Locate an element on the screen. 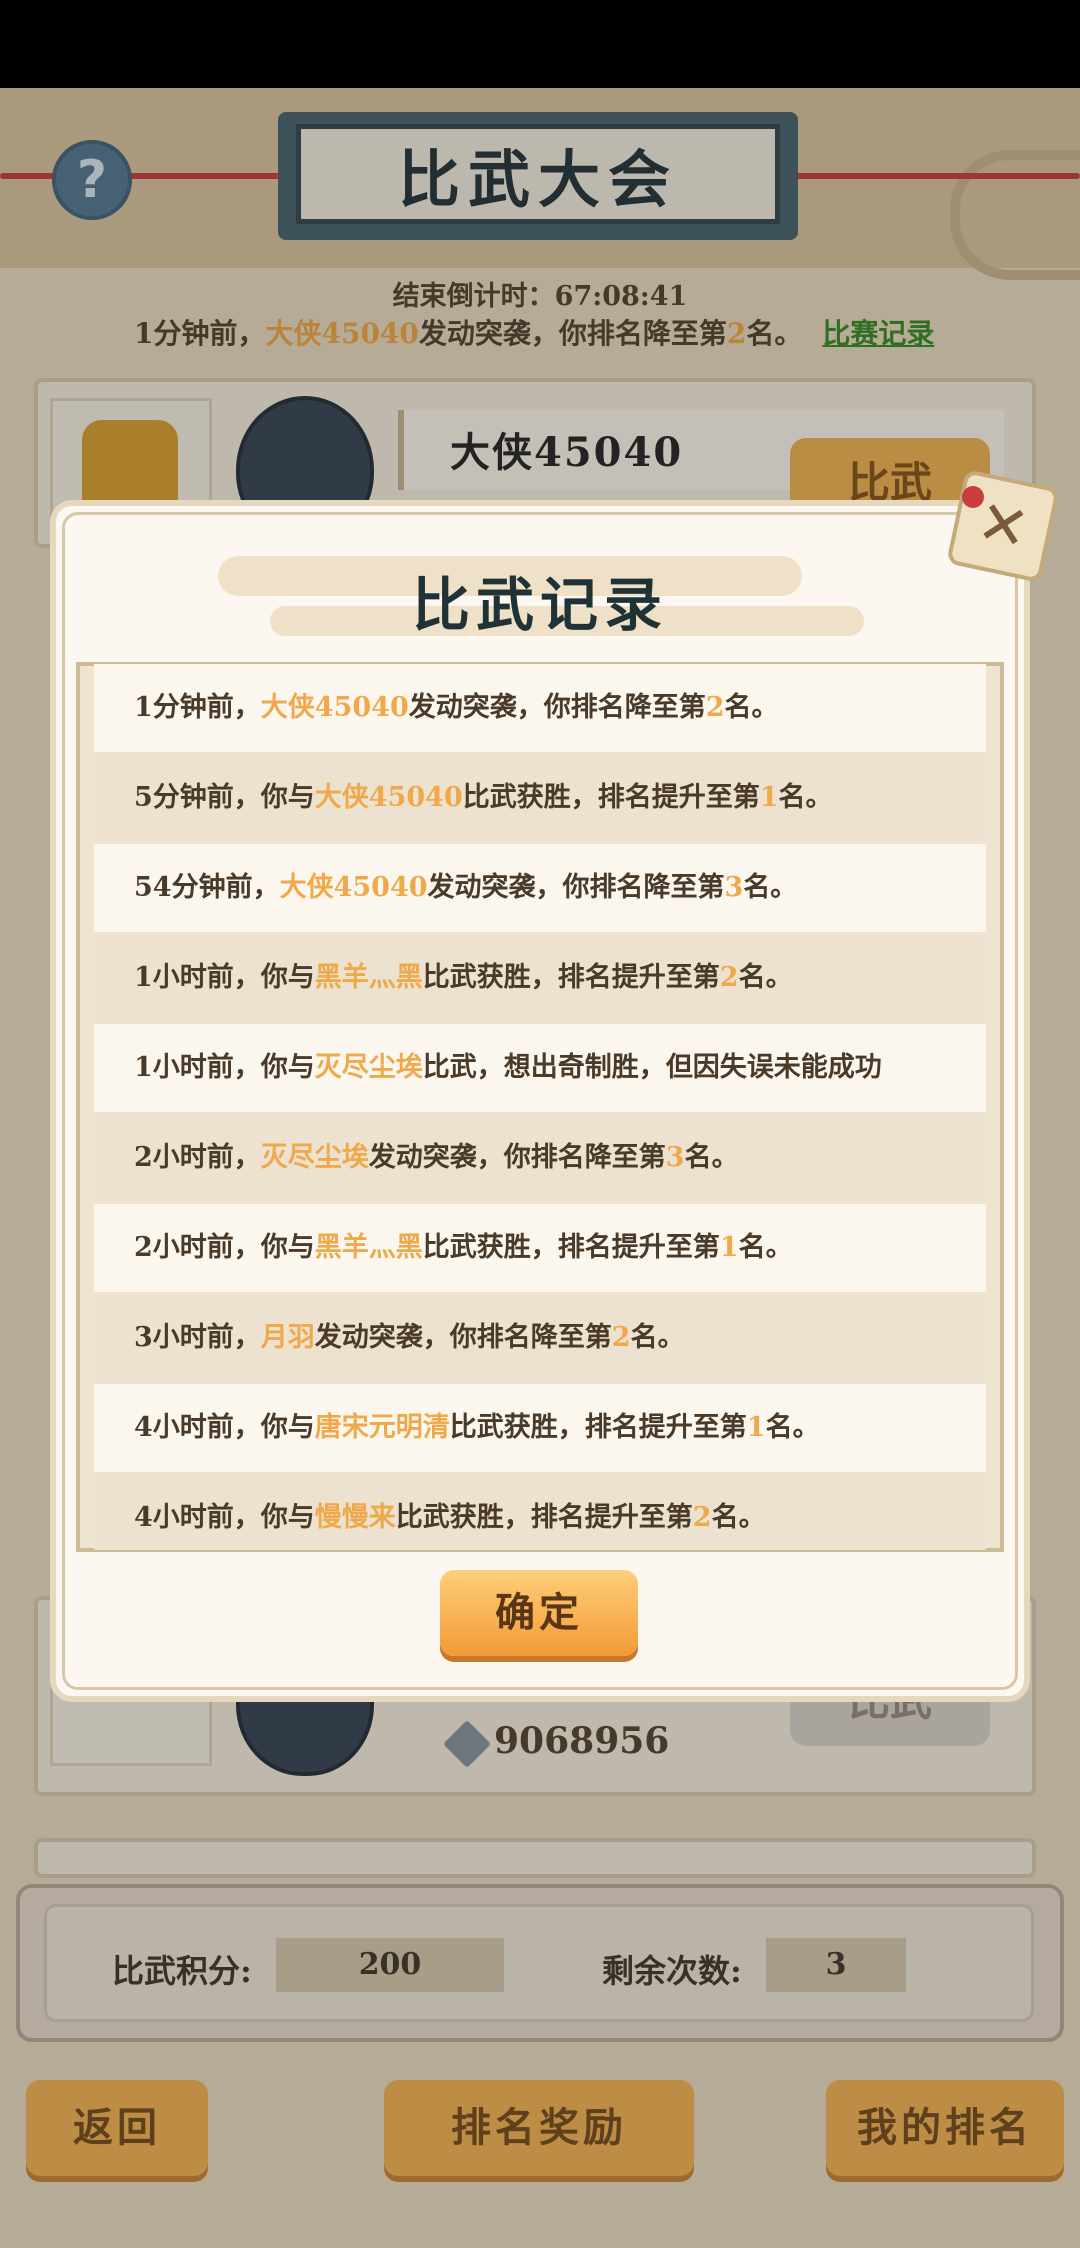 The height and width of the screenshot is (2248, 1080). record-row: 4小时前，你与慢慢来比武获胜，排名提升至第2名。 is located at coordinates (540, 1512).